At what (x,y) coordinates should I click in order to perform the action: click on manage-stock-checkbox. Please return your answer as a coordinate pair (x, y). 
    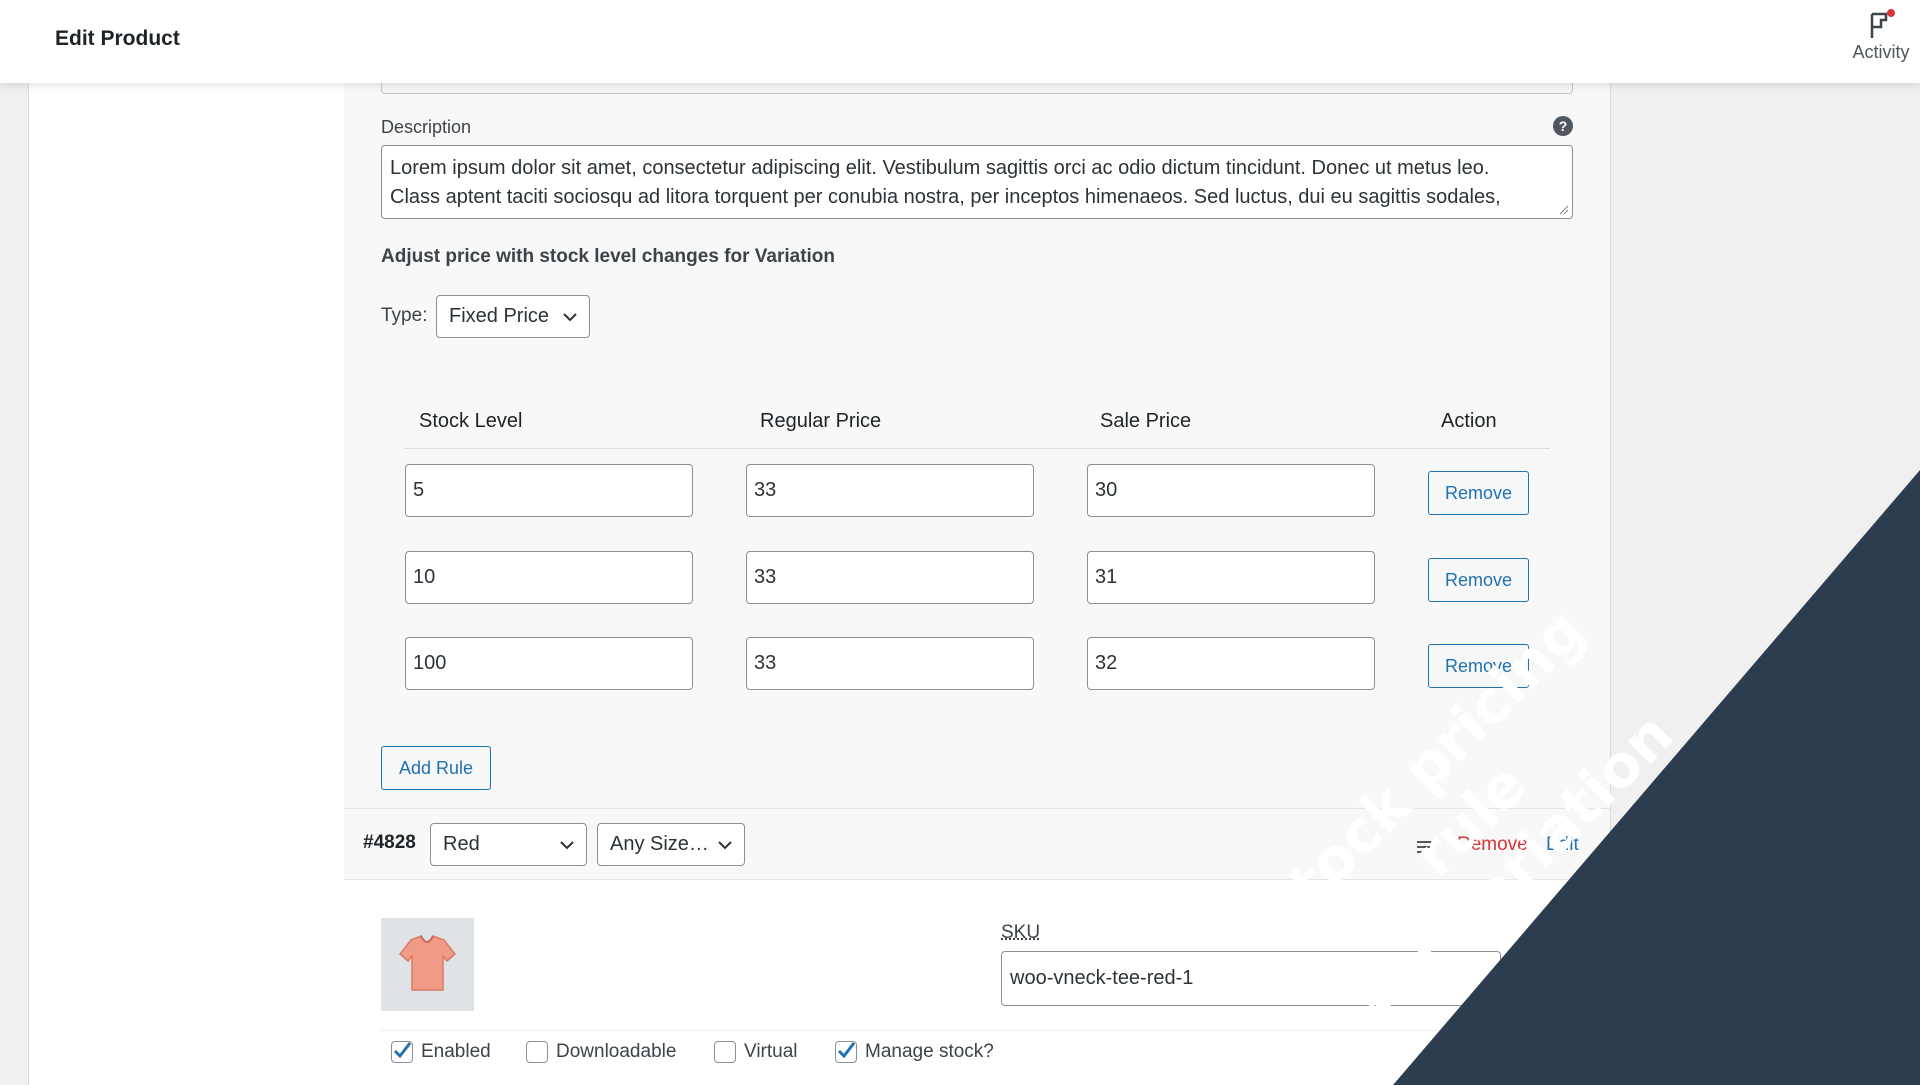
    Looking at the image, I should click on (846, 1052).